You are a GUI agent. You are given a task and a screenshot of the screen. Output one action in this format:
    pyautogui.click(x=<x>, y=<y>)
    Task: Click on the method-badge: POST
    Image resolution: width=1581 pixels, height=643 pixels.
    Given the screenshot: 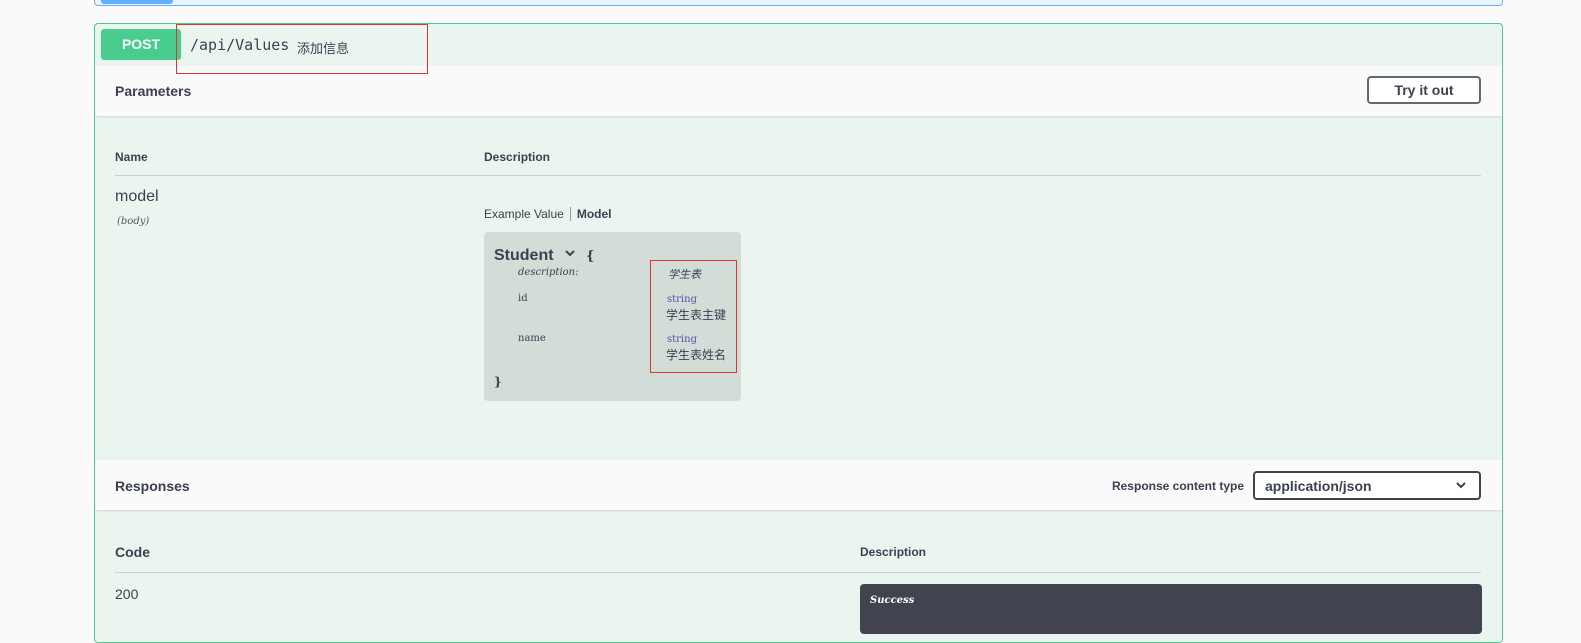 What is the action you would take?
    pyautogui.click(x=141, y=44)
    